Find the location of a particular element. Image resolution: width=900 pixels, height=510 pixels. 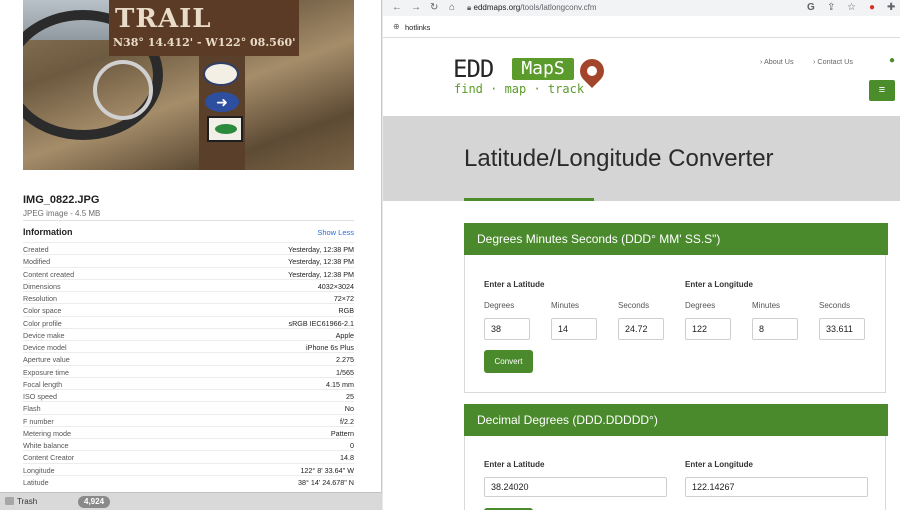

info-row: Modified Yesterday, 12:38 PM is located at coordinates (188, 260).